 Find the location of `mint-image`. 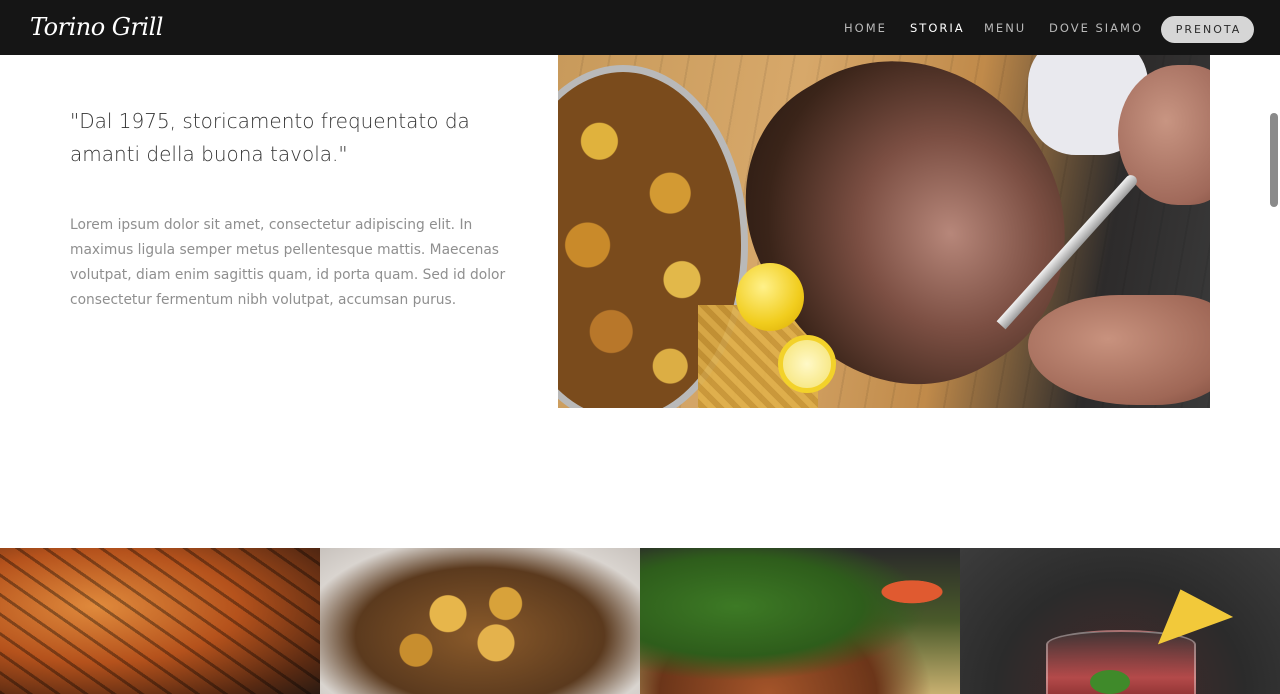

mint-image is located at coordinates (1110, 682).